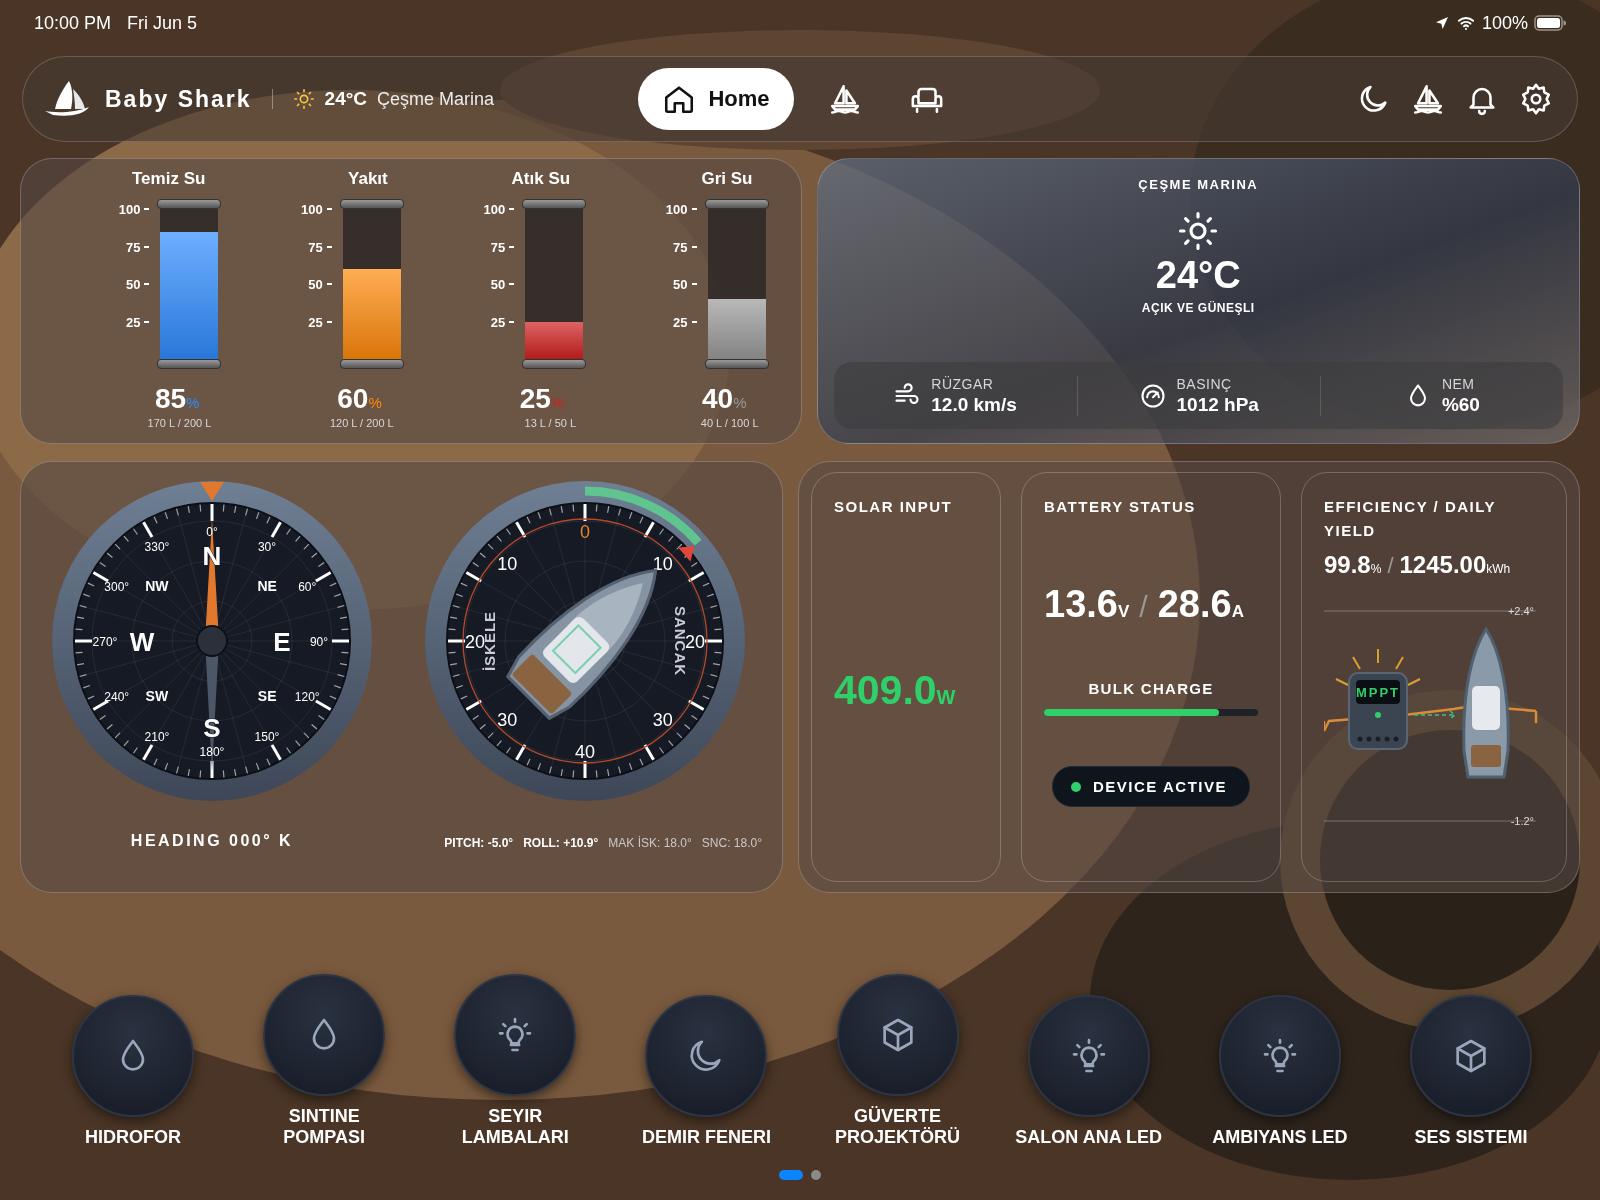  What do you see at coordinates (1198, 275) in the screenshot?
I see `weather-temperature: 24°C` at bounding box center [1198, 275].